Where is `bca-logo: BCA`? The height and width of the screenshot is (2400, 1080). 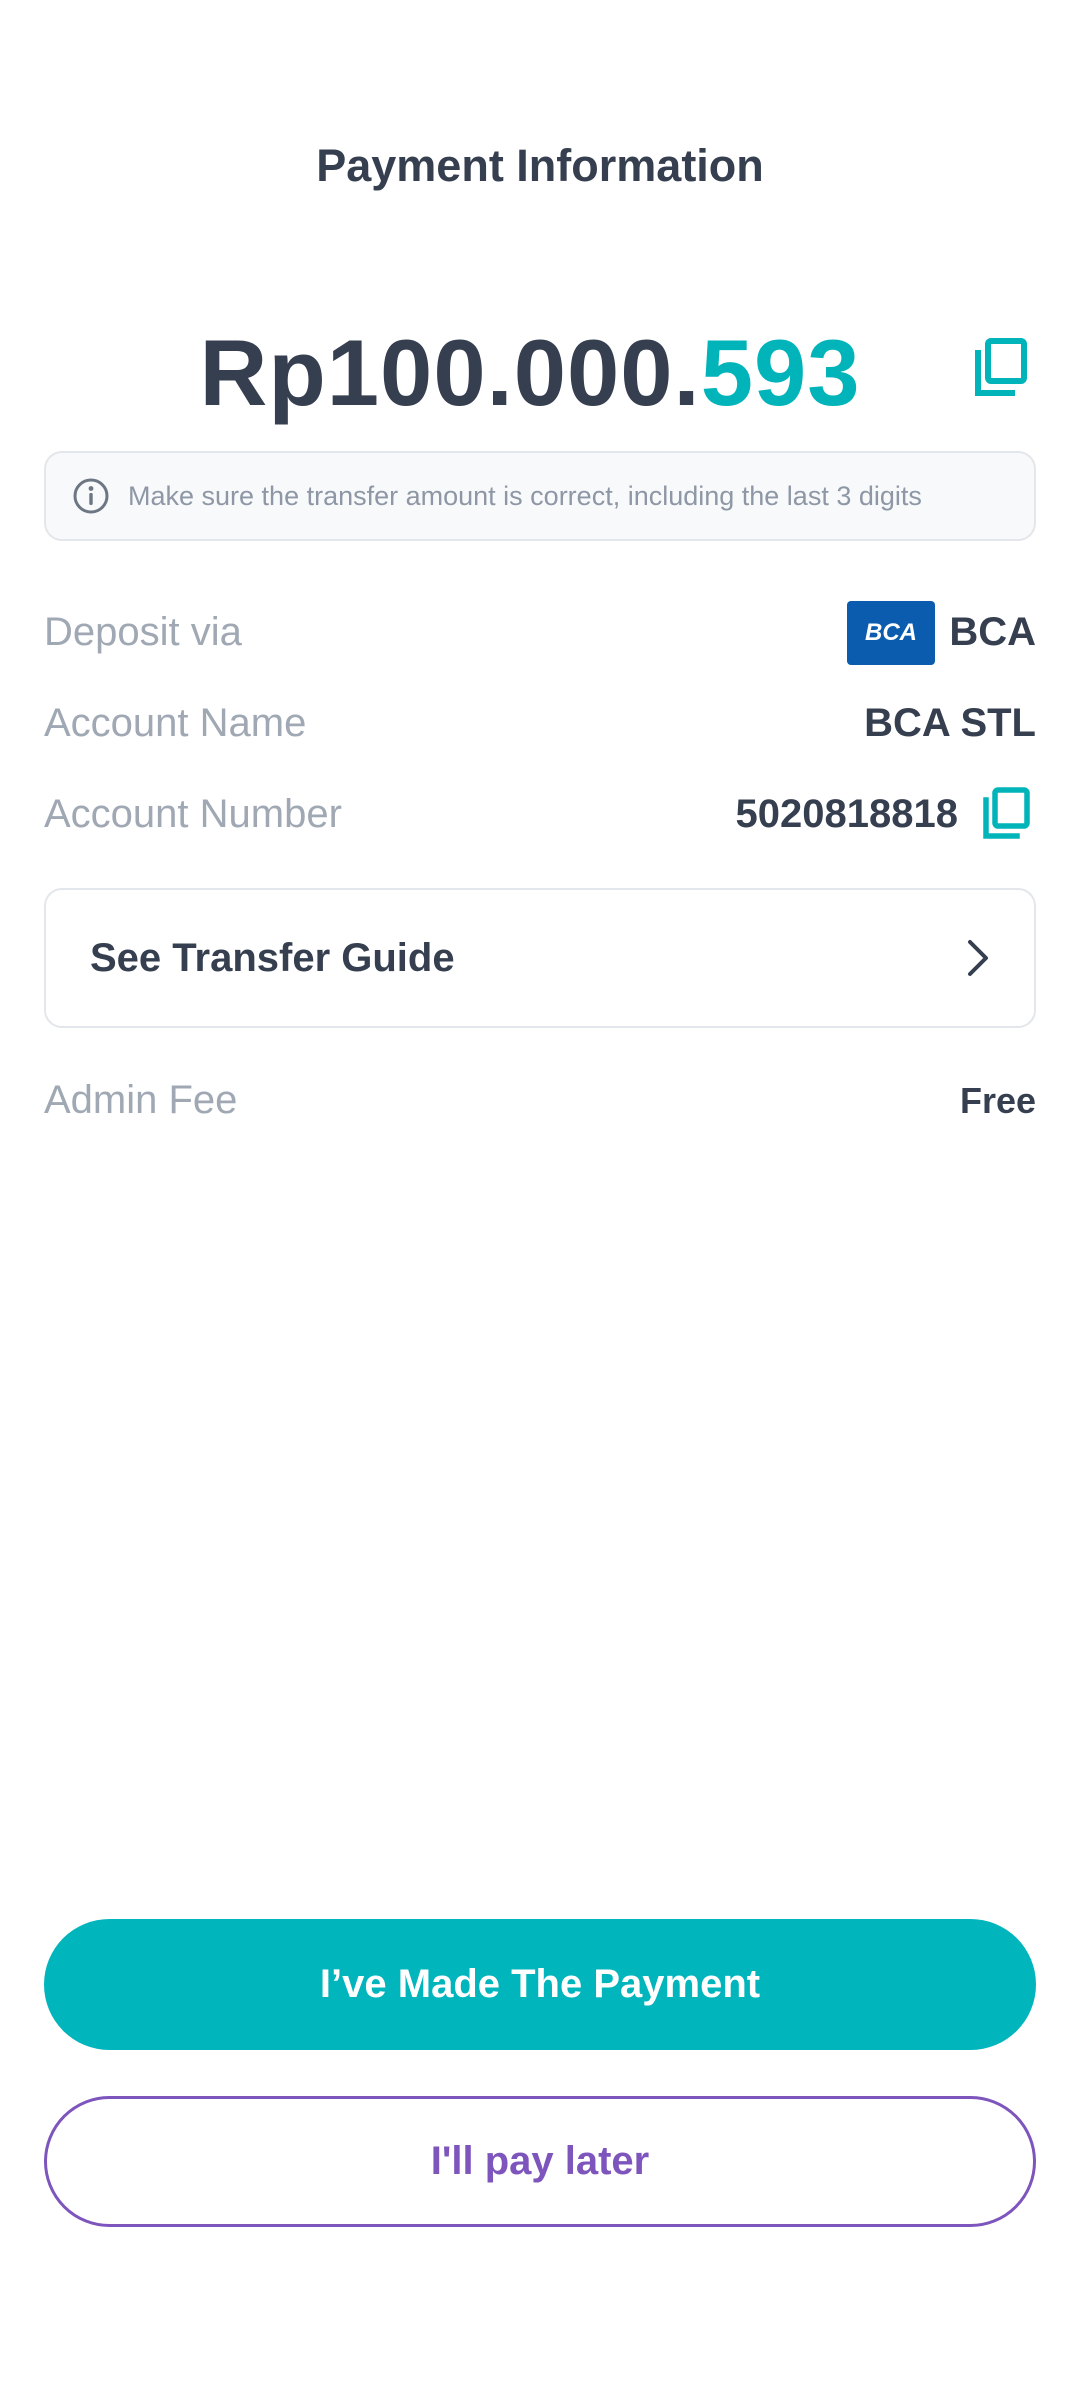
bca-logo: BCA is located at coordinates (891, 633).